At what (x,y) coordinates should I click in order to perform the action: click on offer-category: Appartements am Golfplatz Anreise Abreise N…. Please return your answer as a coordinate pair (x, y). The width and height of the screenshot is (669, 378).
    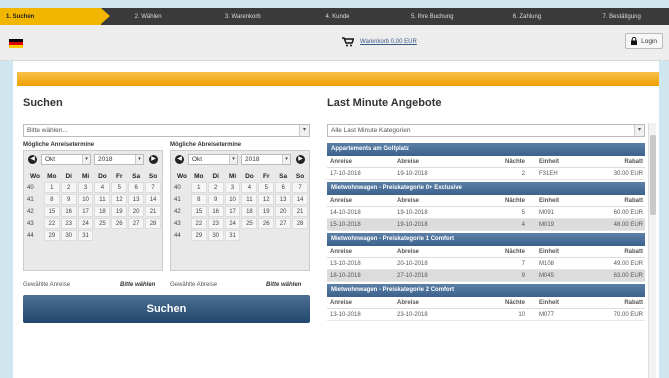
    Looking at the image, I should click on (486, 161).